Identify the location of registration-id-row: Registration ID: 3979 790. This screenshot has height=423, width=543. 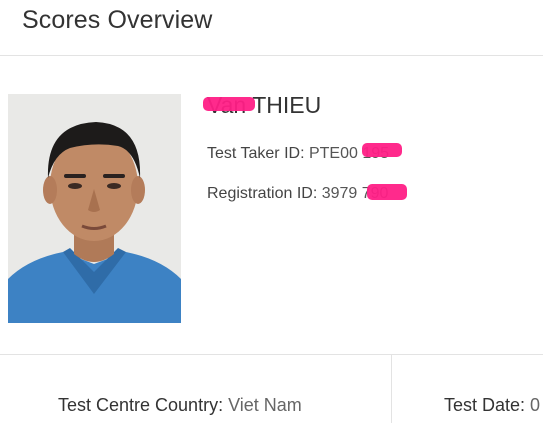
(297, 194).